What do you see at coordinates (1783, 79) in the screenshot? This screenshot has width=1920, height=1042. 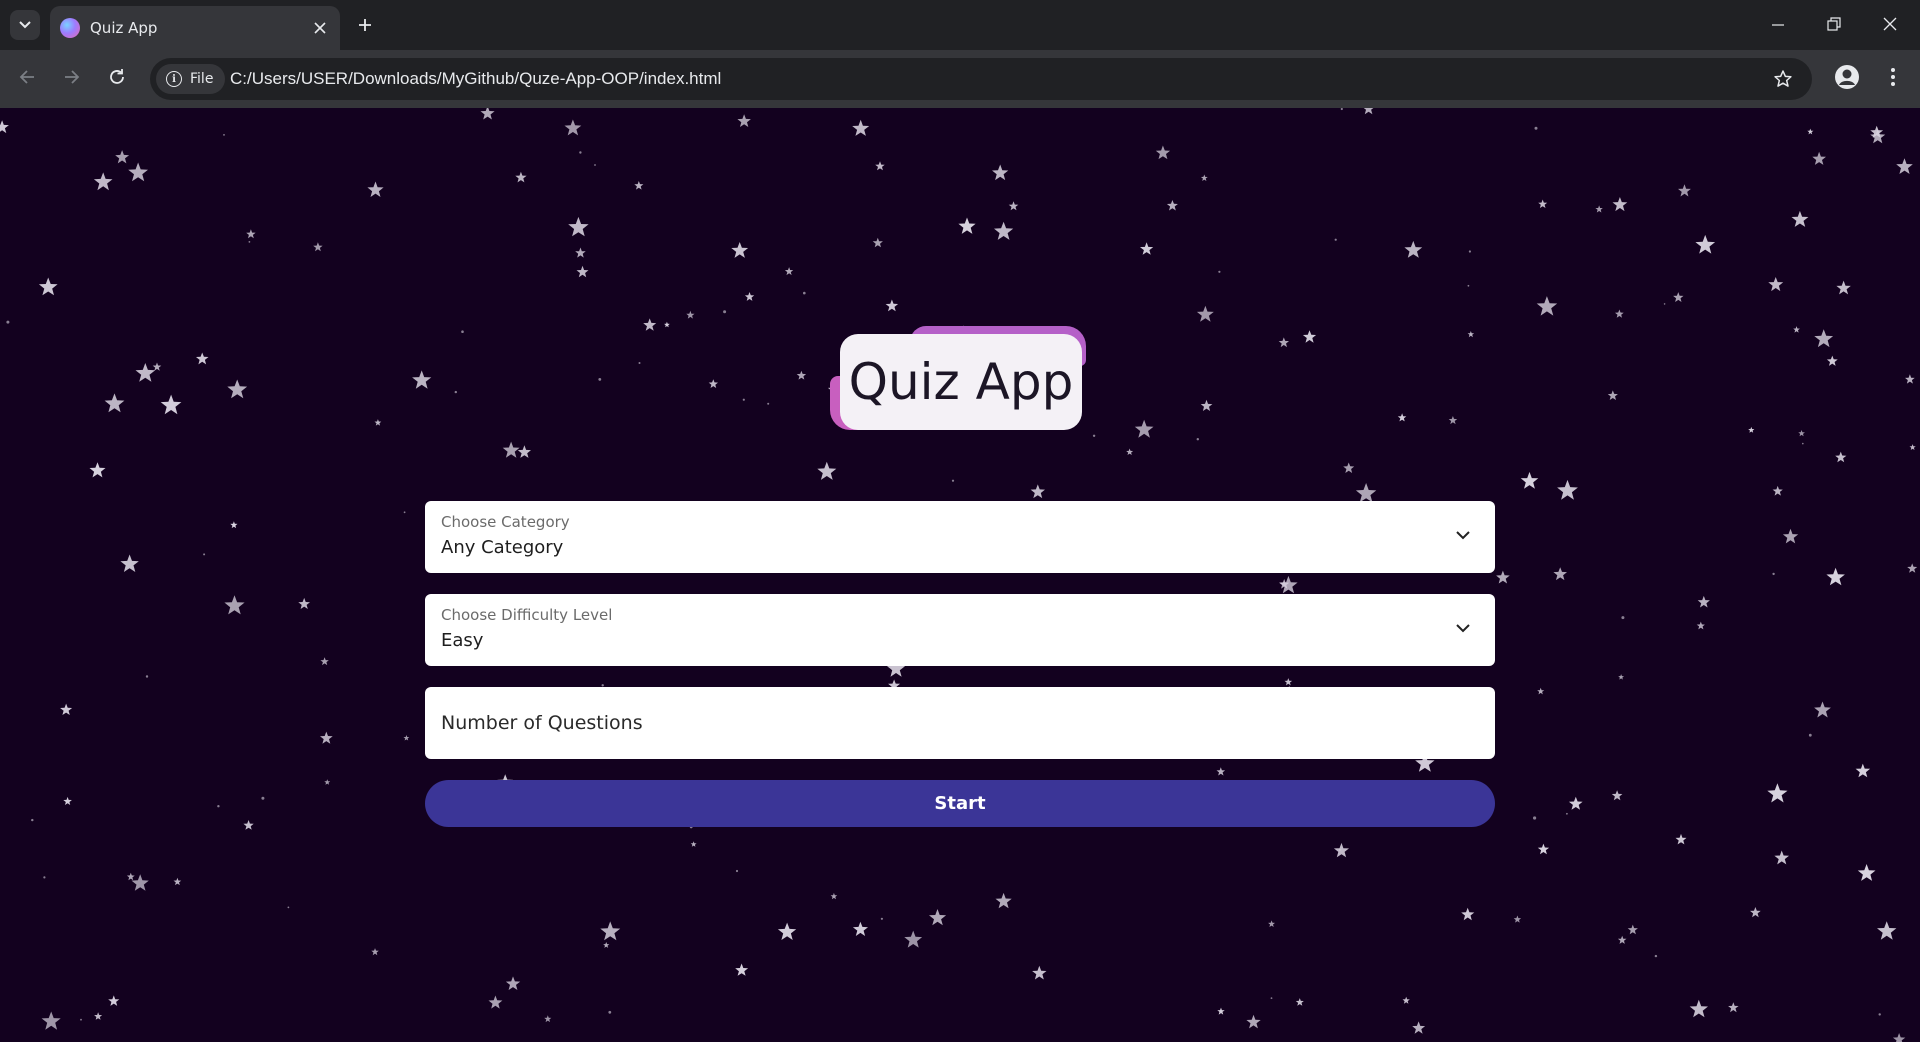 I see `star-icon` at bounding box center [1783, 79].